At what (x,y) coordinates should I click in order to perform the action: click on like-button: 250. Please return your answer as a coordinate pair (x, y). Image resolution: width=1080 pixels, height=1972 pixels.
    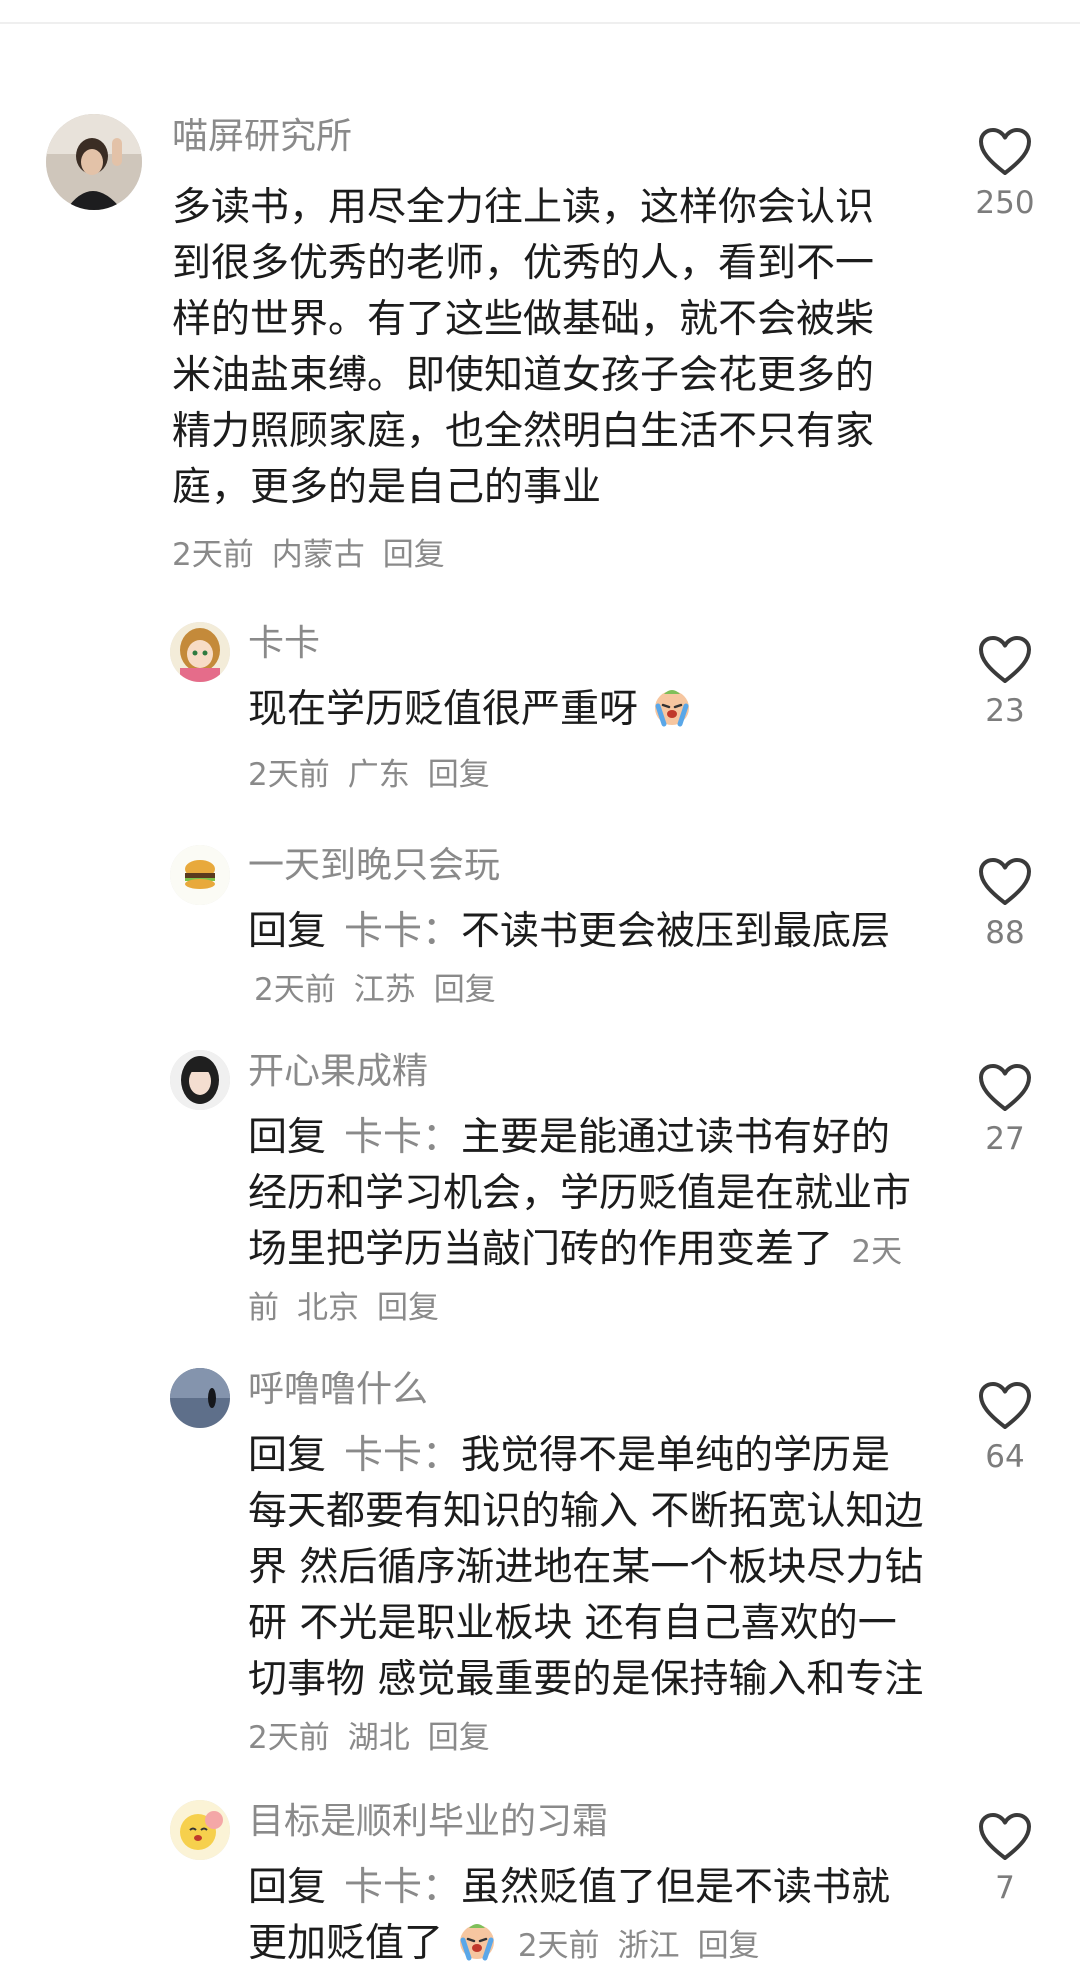
    Looking at the image, I should click on (1005, 175).